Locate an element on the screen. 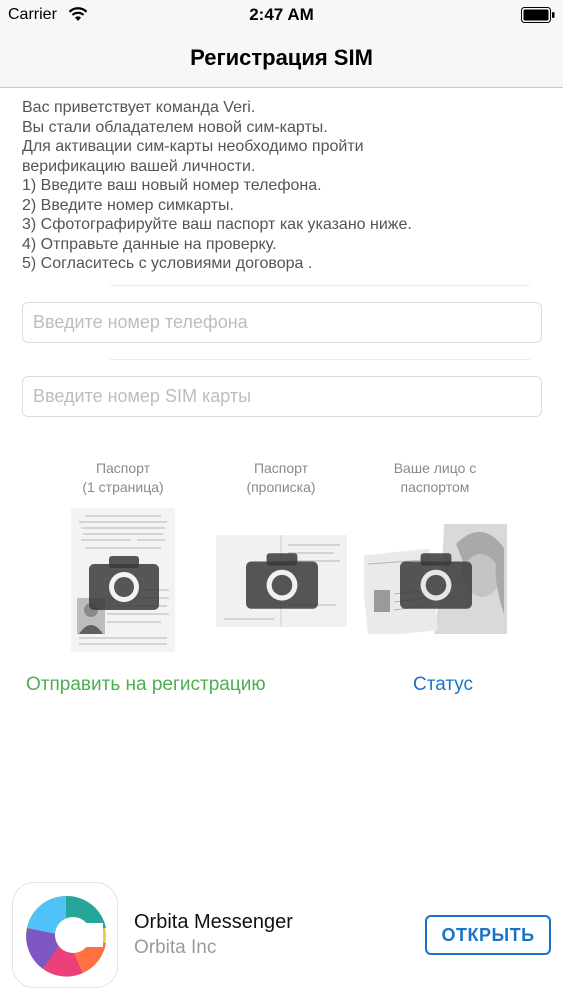 This screenshot has width=563, height=1000. app-vendor: Orbita Inc is located at coordinates (175, 947).